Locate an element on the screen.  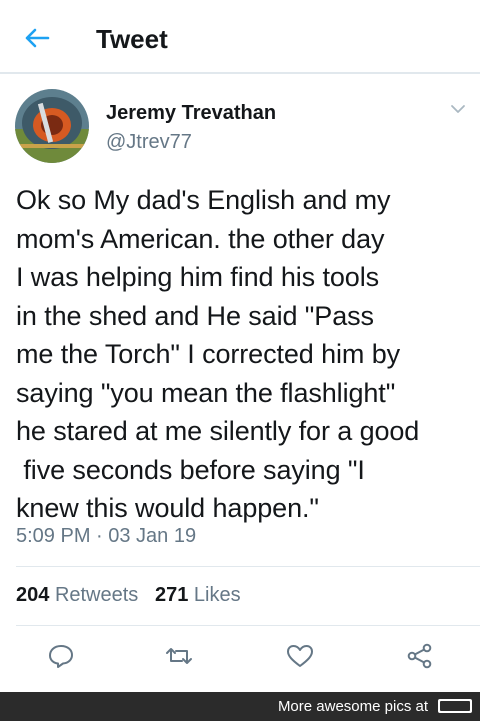
tweet-timestamp: 5:09 PM · 03 Jan 19 is located at coordinates (106, 536).